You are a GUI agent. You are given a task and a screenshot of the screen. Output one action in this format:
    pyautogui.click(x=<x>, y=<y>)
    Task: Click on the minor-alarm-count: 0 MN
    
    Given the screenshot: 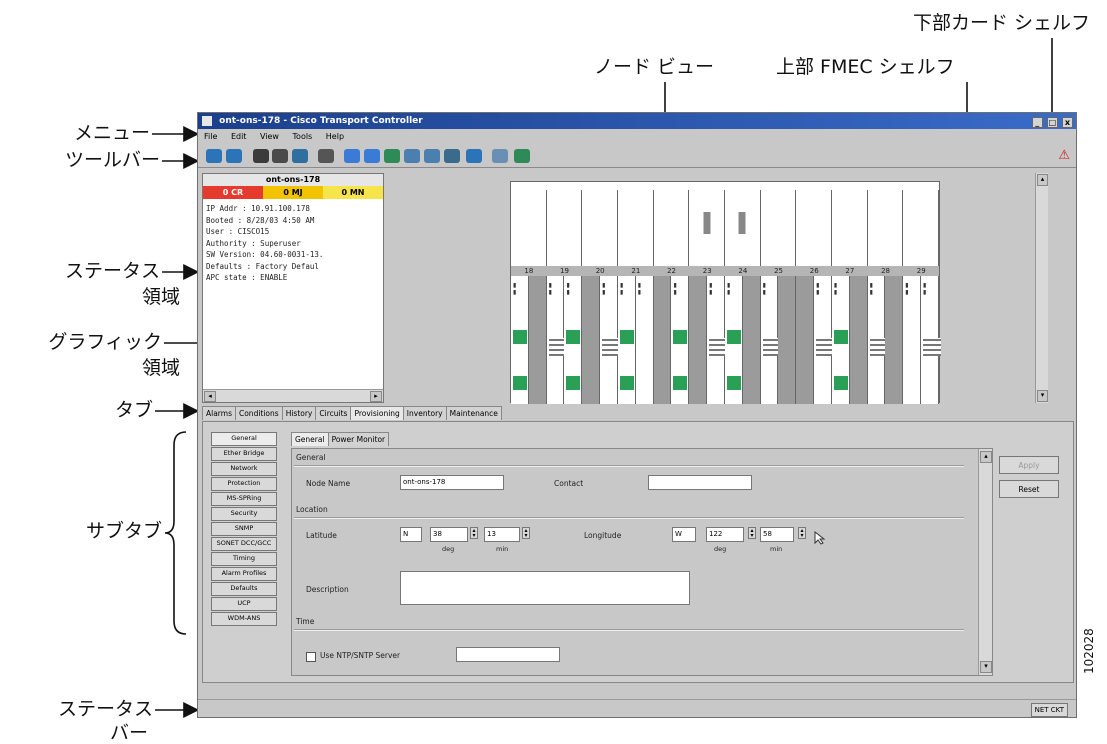 What is the action you would take?
    pyautogui.click(x=353, y=192)
    